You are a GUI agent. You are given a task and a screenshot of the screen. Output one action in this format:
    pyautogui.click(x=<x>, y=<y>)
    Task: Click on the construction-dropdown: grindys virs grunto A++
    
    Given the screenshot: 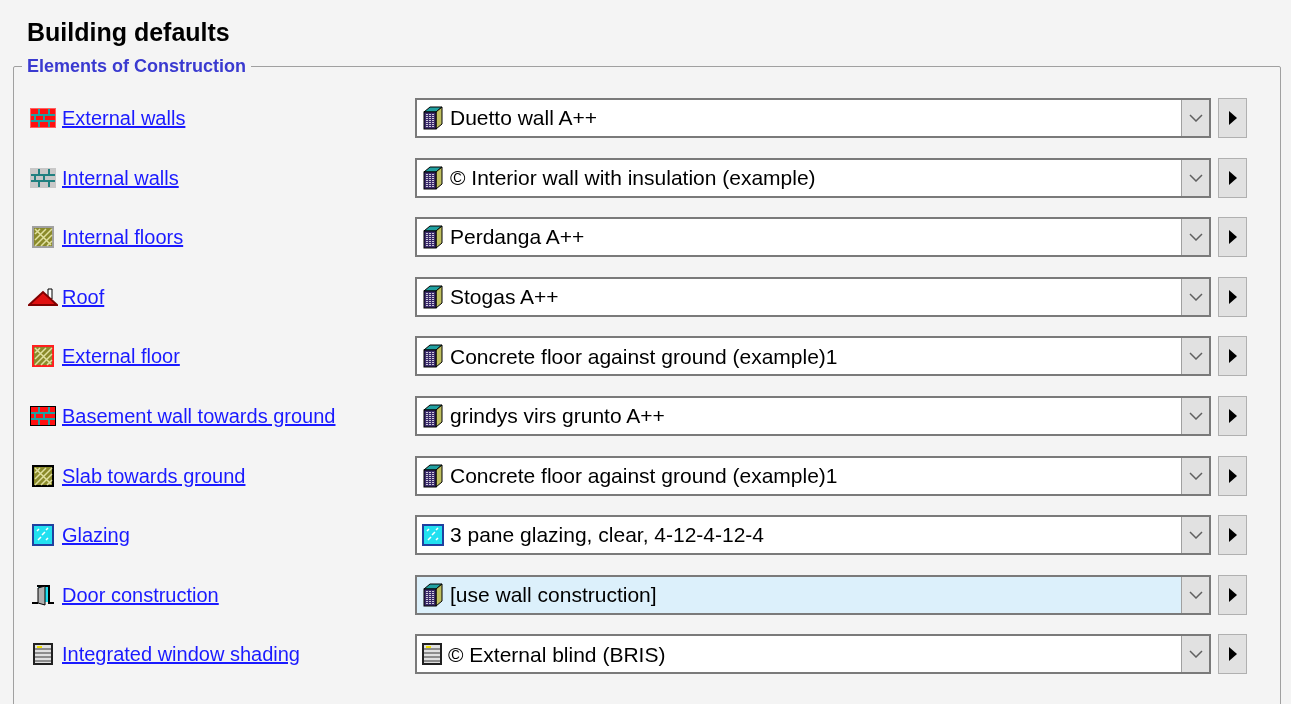 What is the action you would take?
    pyautogui.click(x=813, y=415)
    